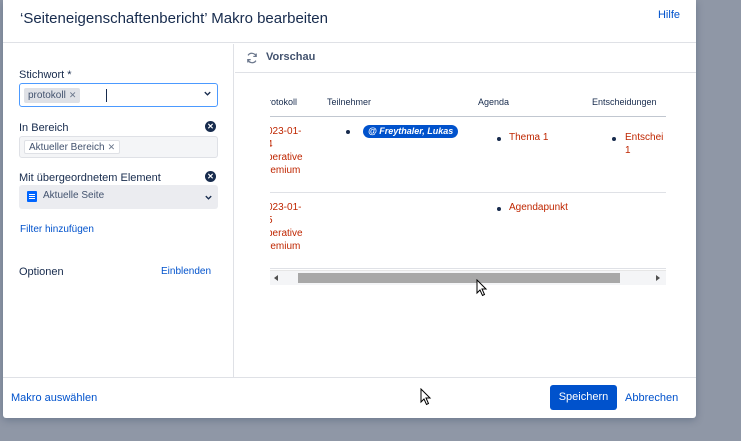  I want to click on header-divider, so click(468, 116).